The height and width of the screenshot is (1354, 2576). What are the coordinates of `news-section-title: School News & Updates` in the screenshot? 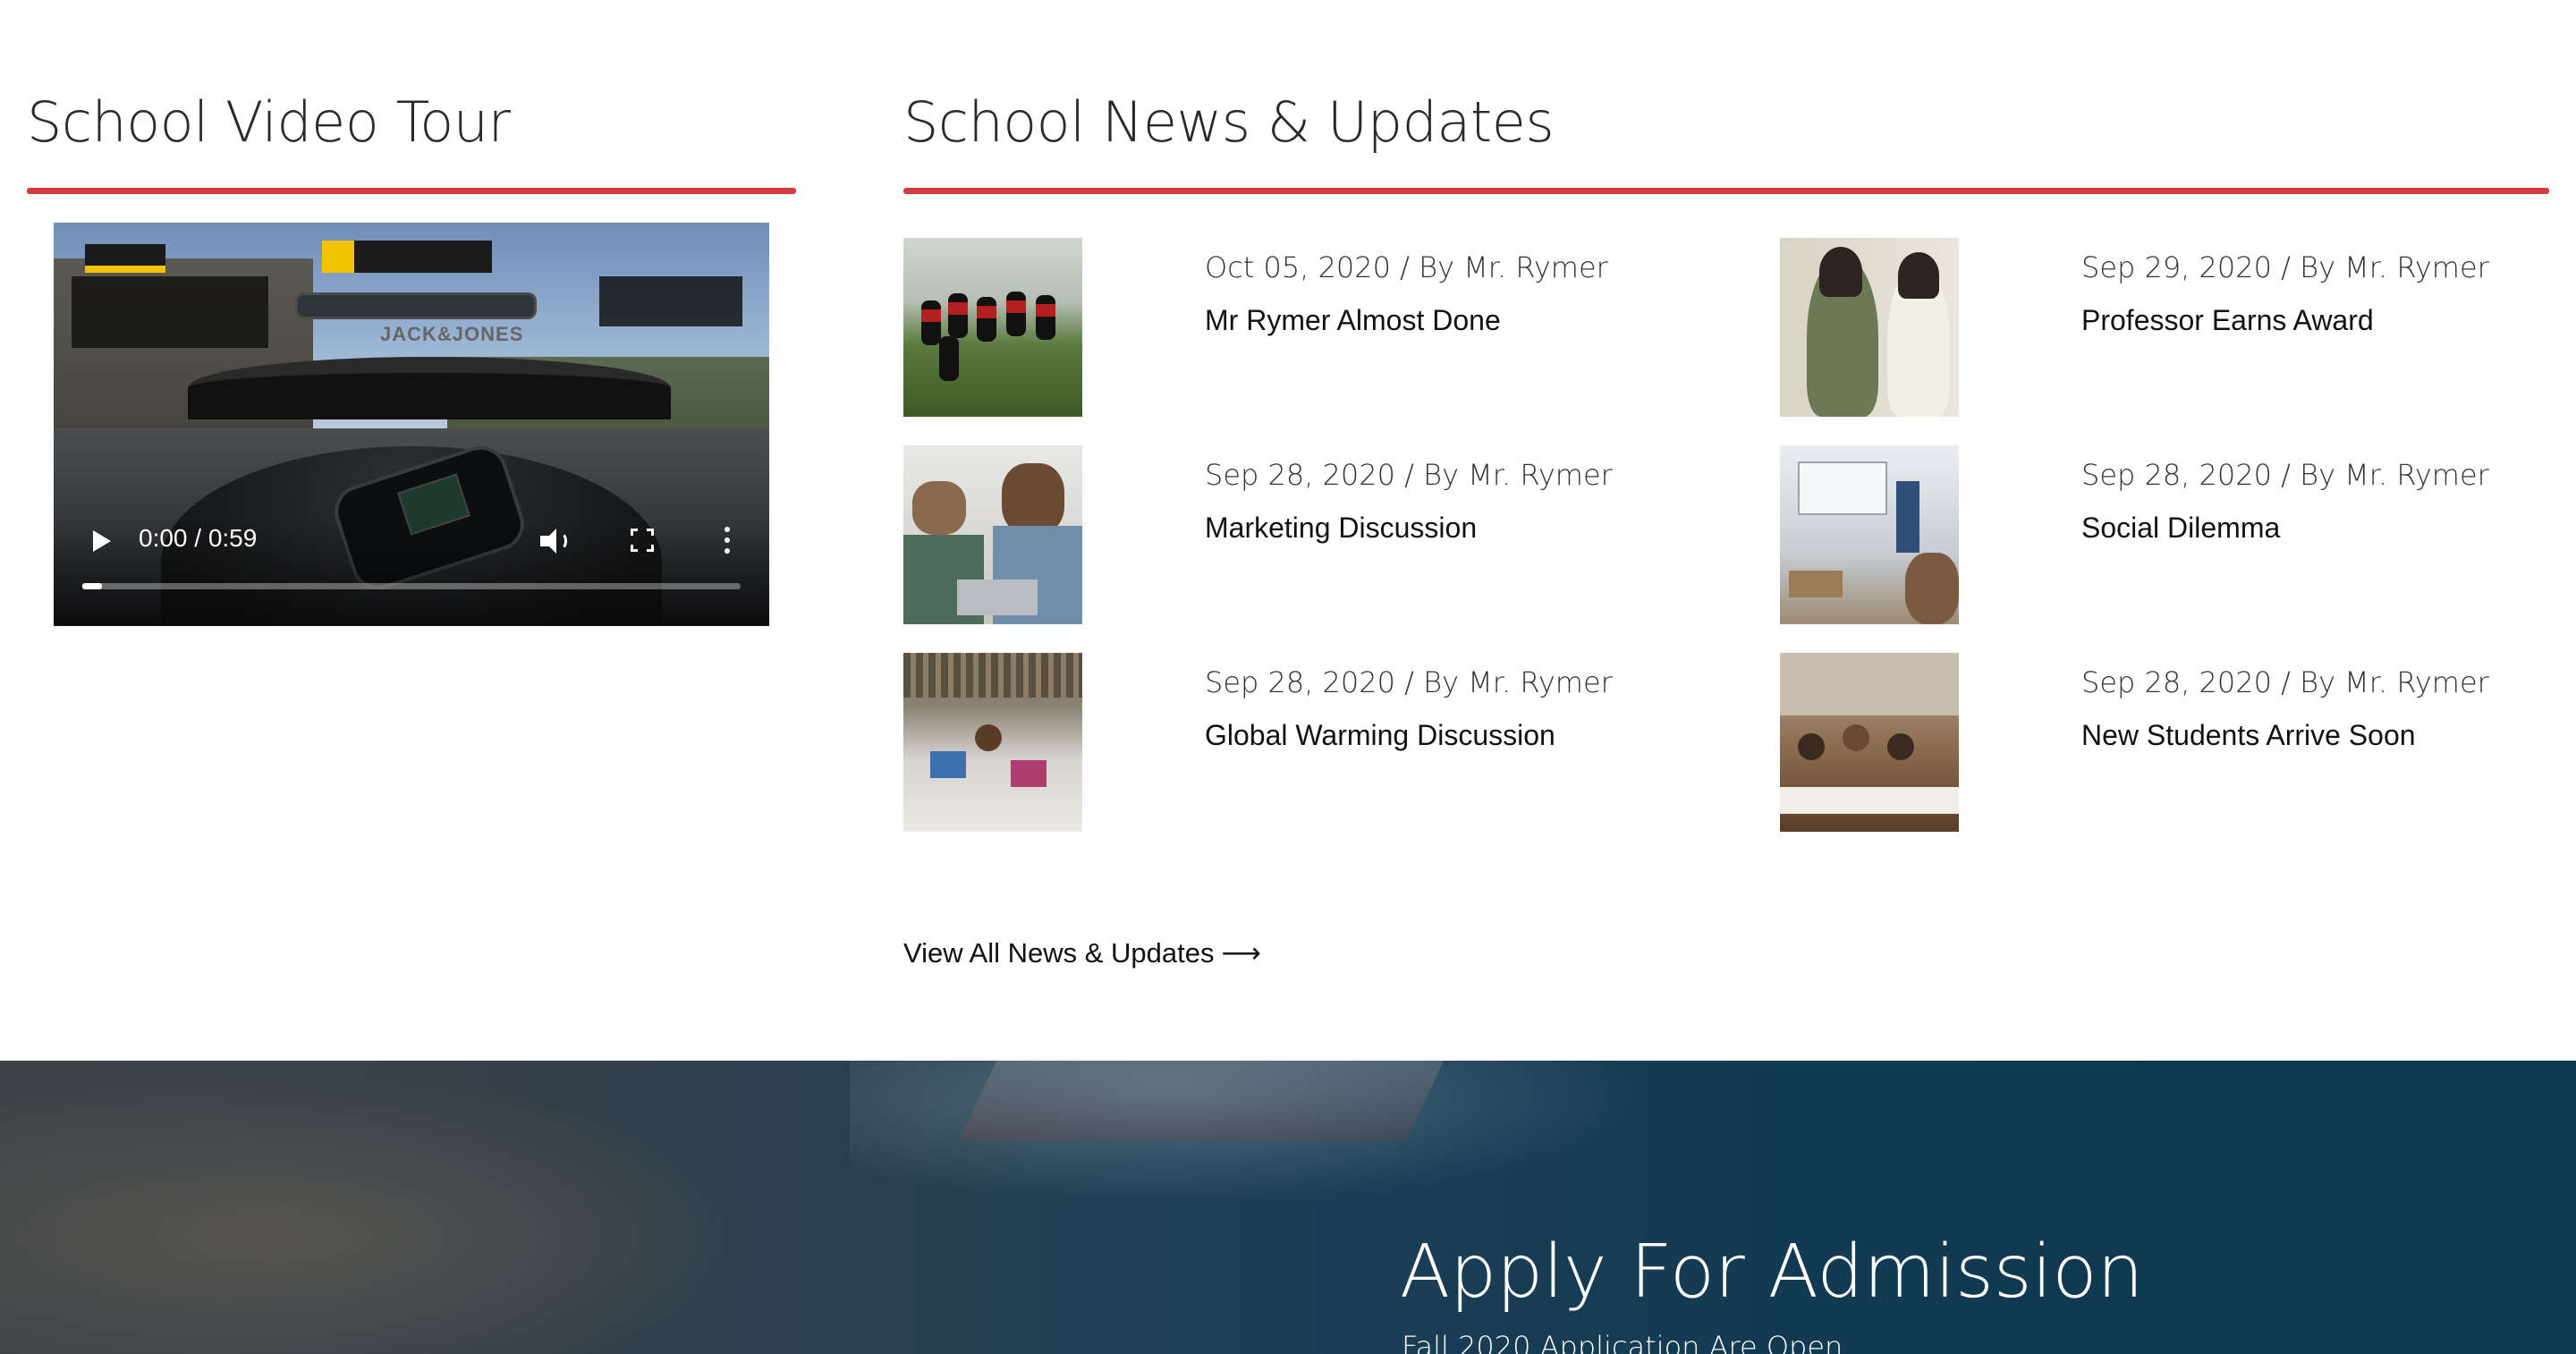 It's located at (1229, 122).